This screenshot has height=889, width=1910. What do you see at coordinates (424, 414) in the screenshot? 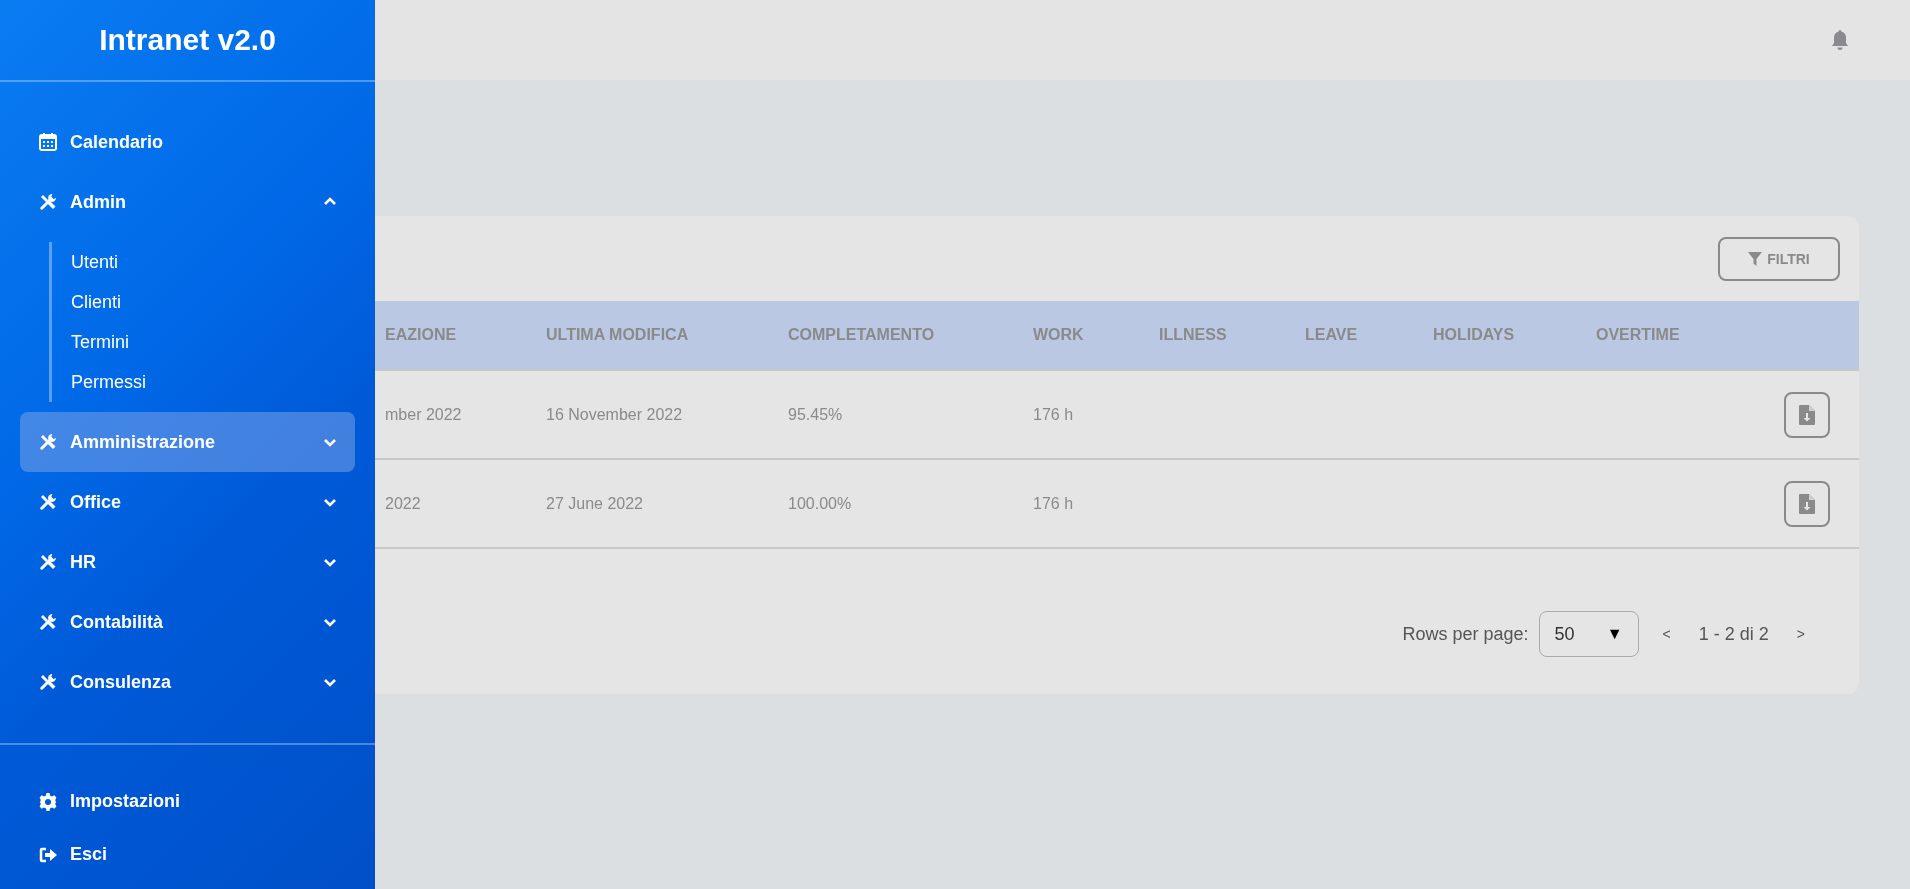
I see `table-cell-text: mber 2022` at bounding box center [424, 414].